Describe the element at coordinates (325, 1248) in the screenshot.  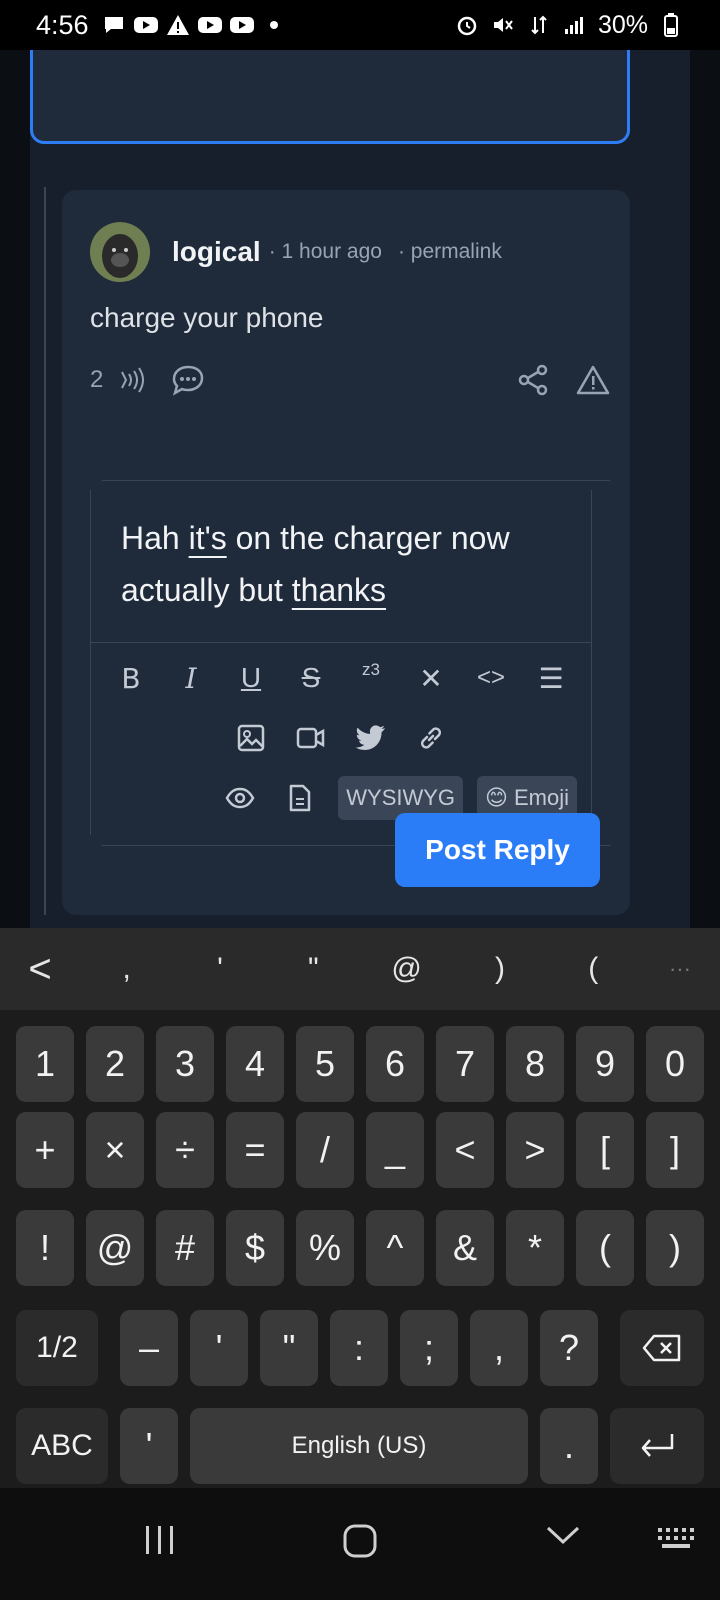
I see `key: %` at that location.